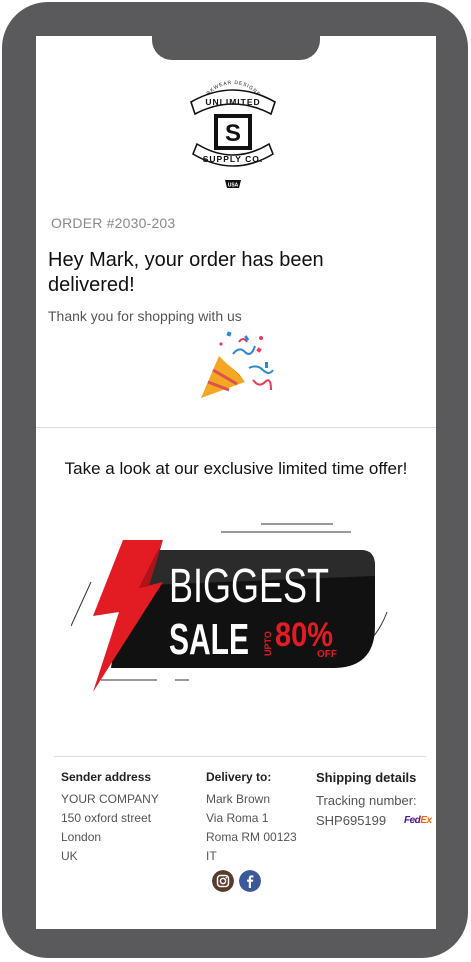 This screenshot has height=962, width=471. What do you see at coordinates (223, 881) in the screenshot?
I see `instagram-icon` at bounding box center [223, 881].